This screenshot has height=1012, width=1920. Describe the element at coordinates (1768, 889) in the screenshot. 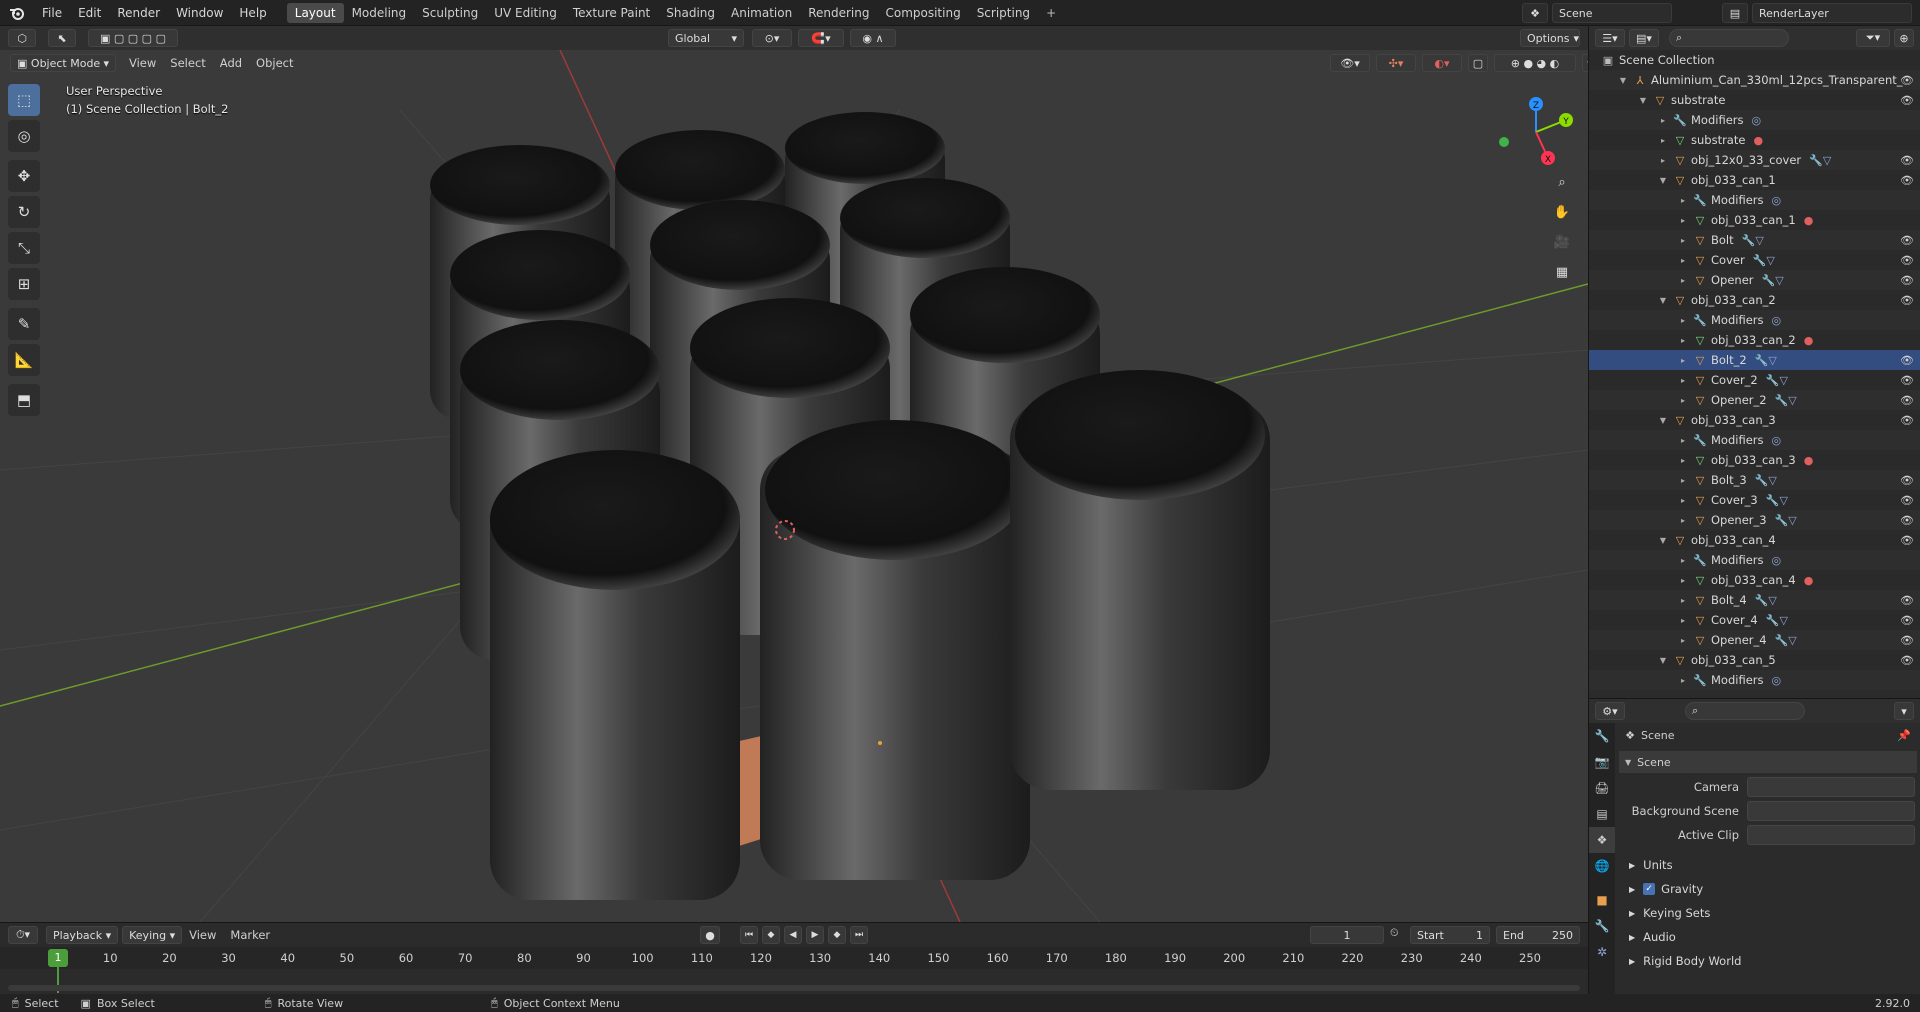

I see `gravity-section: ▶ ✓ Gravity` at that location.